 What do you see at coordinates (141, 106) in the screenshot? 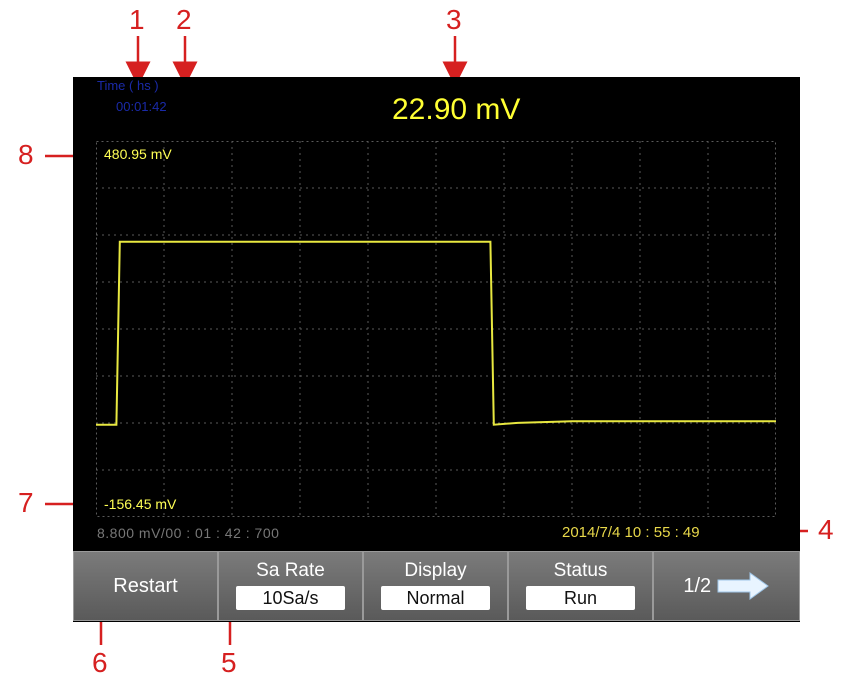
I see `elapsed-time-value: 00:01:42` at bounding box center [141, 106].